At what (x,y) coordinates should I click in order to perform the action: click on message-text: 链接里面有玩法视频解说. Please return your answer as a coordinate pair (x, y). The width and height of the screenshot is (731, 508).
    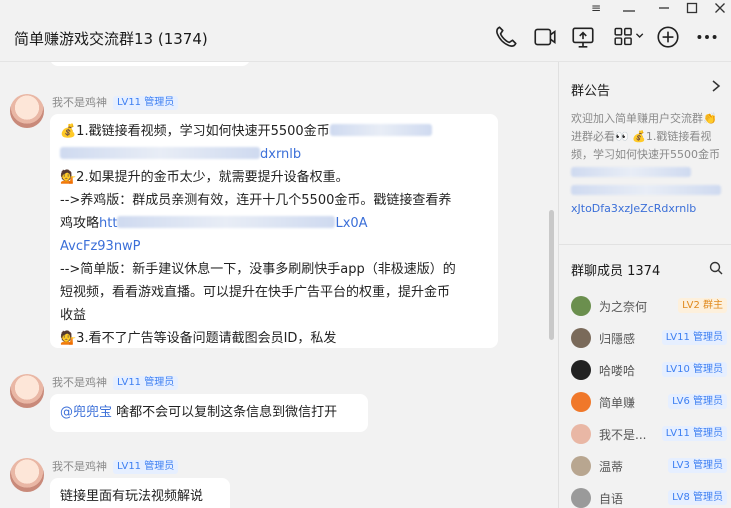
    Looking at the image, I should click on (132, 496).